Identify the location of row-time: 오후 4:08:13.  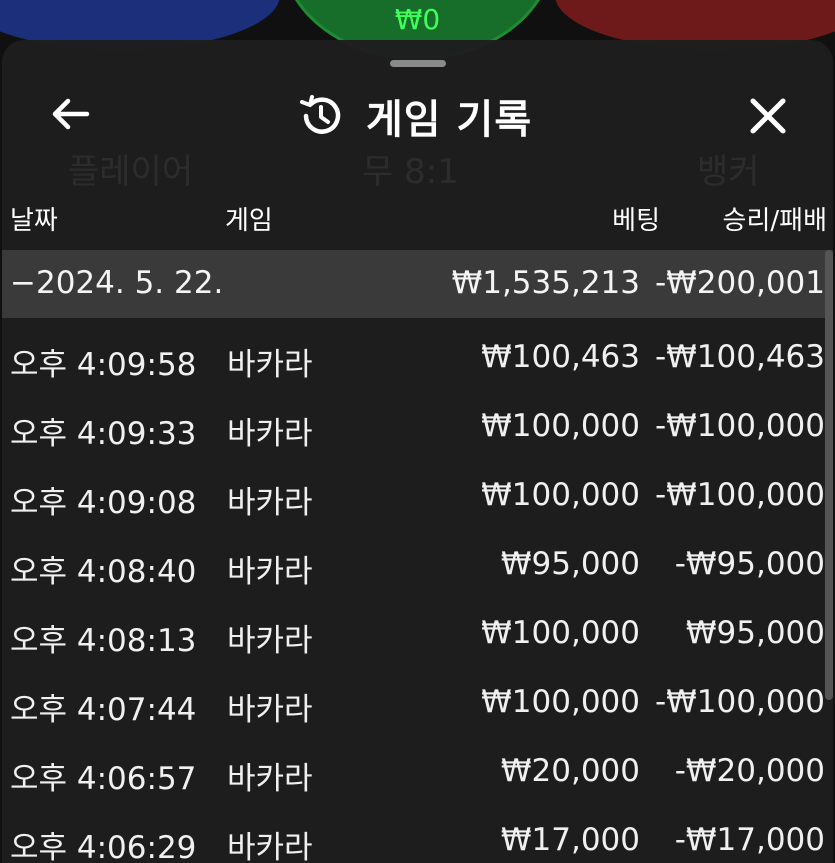
(103, 641).